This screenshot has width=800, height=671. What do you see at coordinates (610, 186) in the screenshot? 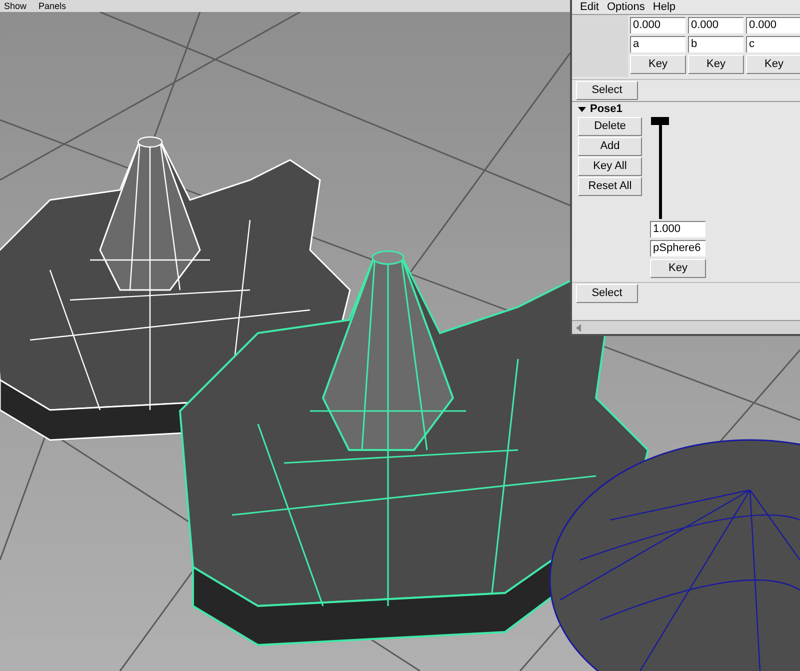
I see `pose-button: Reset All` at bounding box center [610, 186].